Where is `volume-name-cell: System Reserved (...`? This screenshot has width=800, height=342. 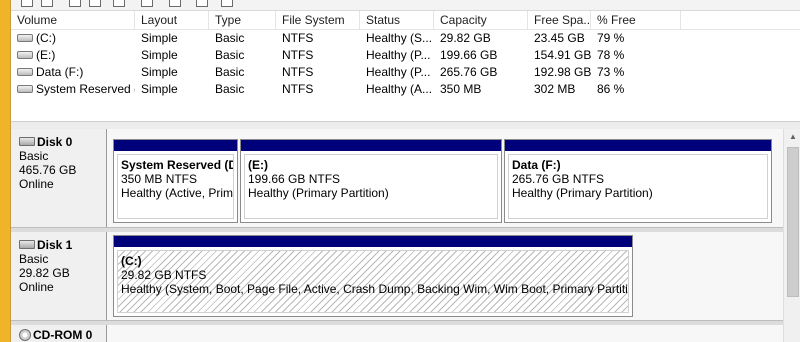
volume-name-cell: System Reserved (... is located at coordinates (73, 89).